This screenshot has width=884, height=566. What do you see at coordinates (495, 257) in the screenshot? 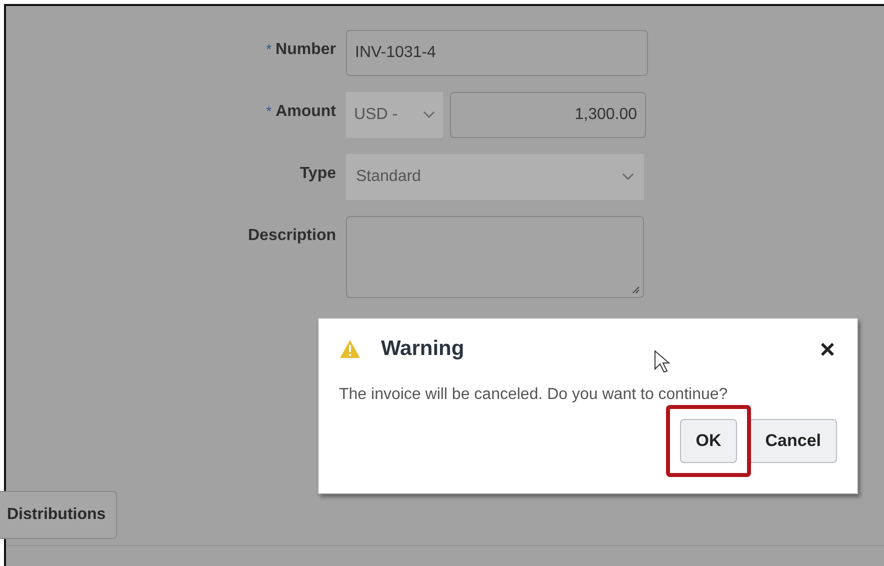
I see `description-field` at bounding box center [495, 257].